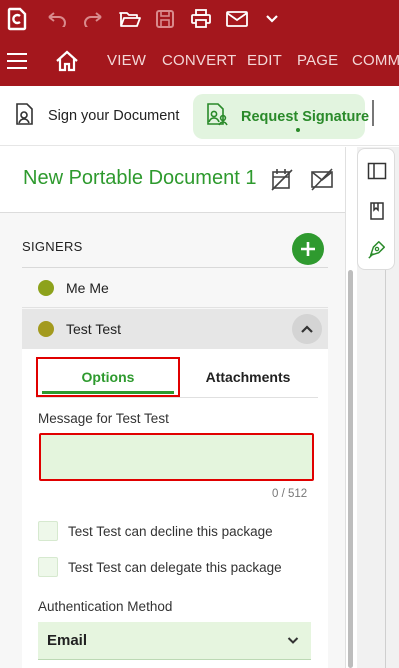  I want to click on tab-options-label: Options, so click(108, 377).